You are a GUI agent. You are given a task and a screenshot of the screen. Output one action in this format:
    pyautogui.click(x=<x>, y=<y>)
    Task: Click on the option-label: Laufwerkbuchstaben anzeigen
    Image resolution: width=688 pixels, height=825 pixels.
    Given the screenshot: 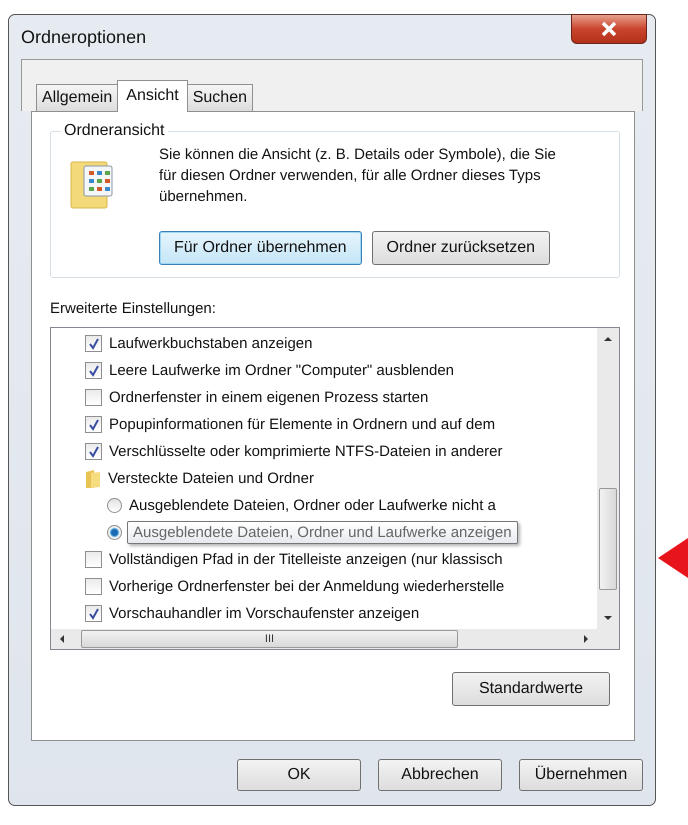 What is the action you would take?
    pyautogui.click(x=210, y=343)
    